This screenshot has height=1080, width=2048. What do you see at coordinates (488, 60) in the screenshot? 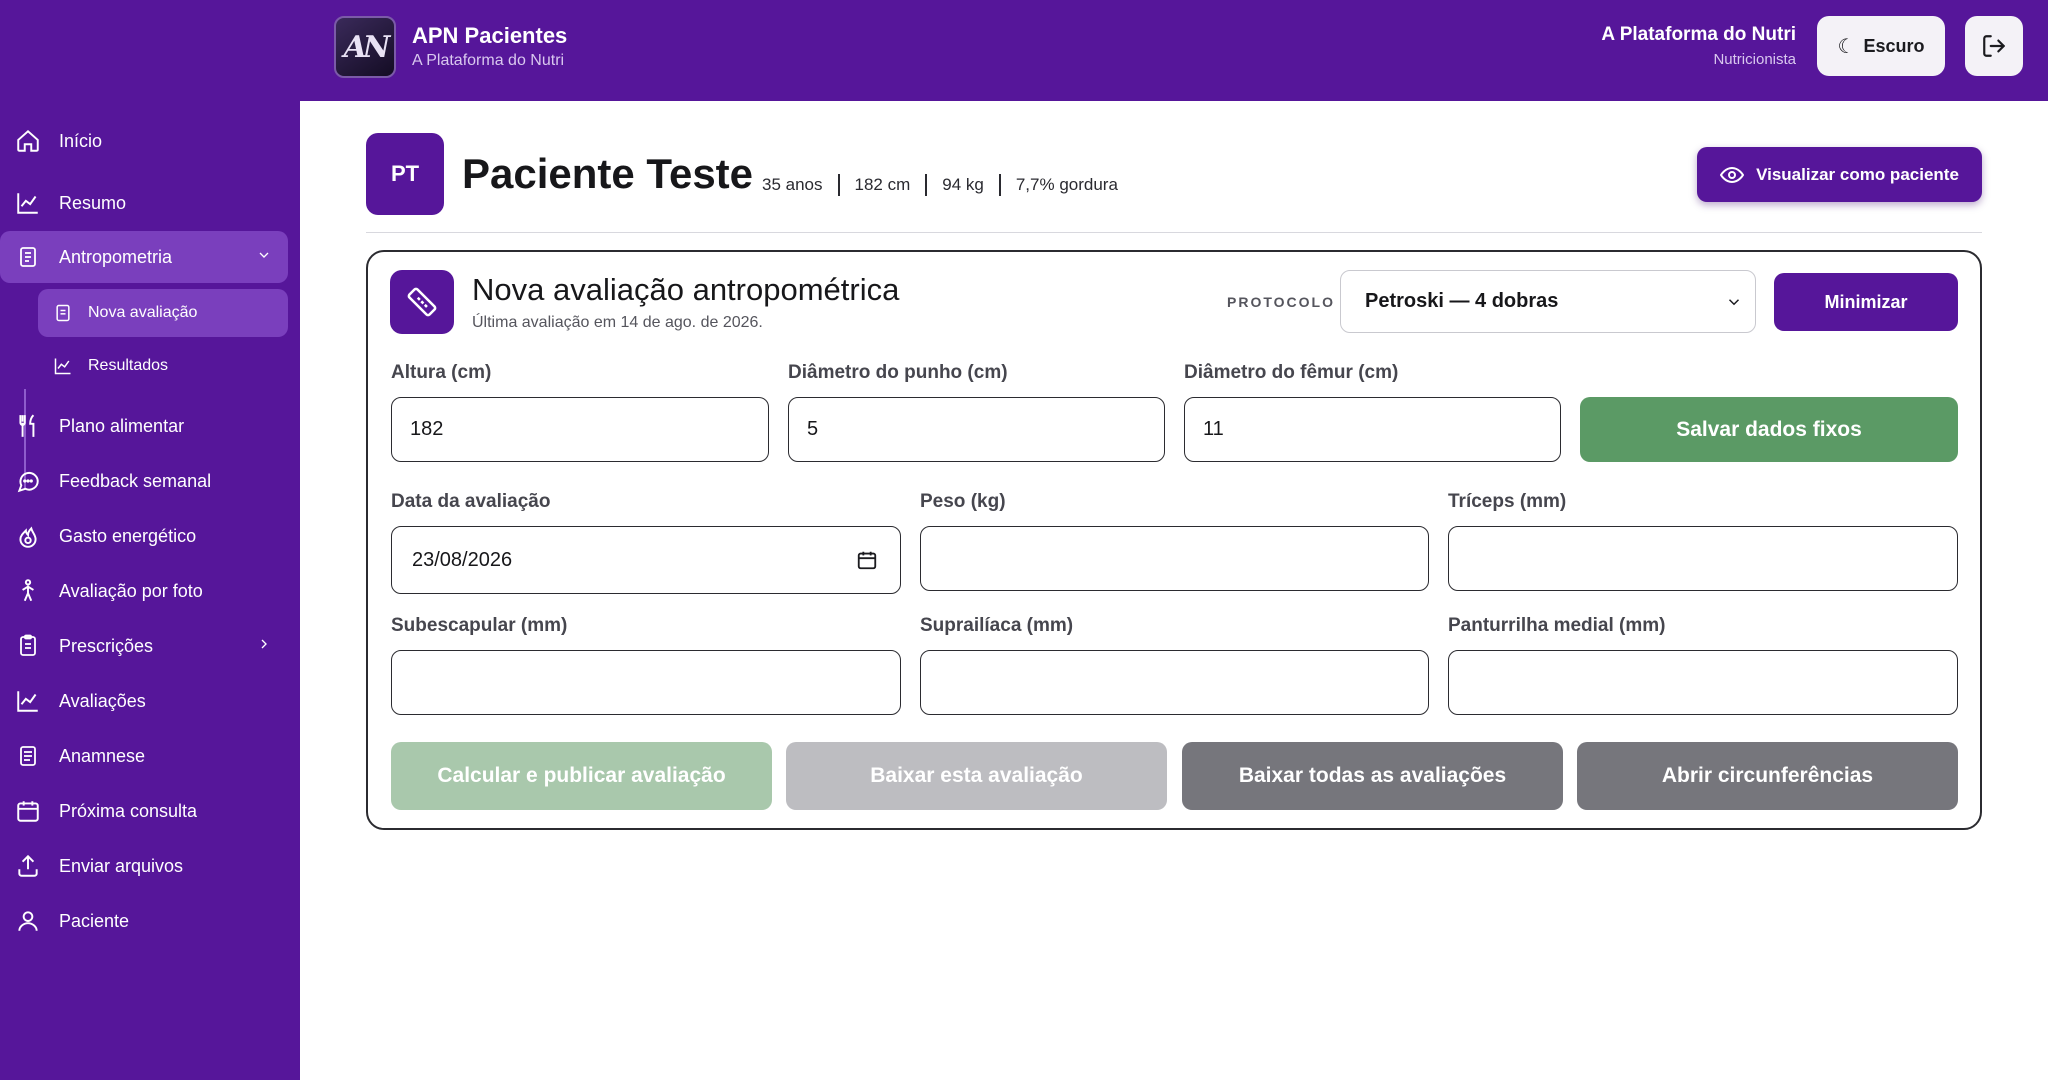
I see `app-subtitle: A Plataforma do Nutri` at bounding box center [488, 60].